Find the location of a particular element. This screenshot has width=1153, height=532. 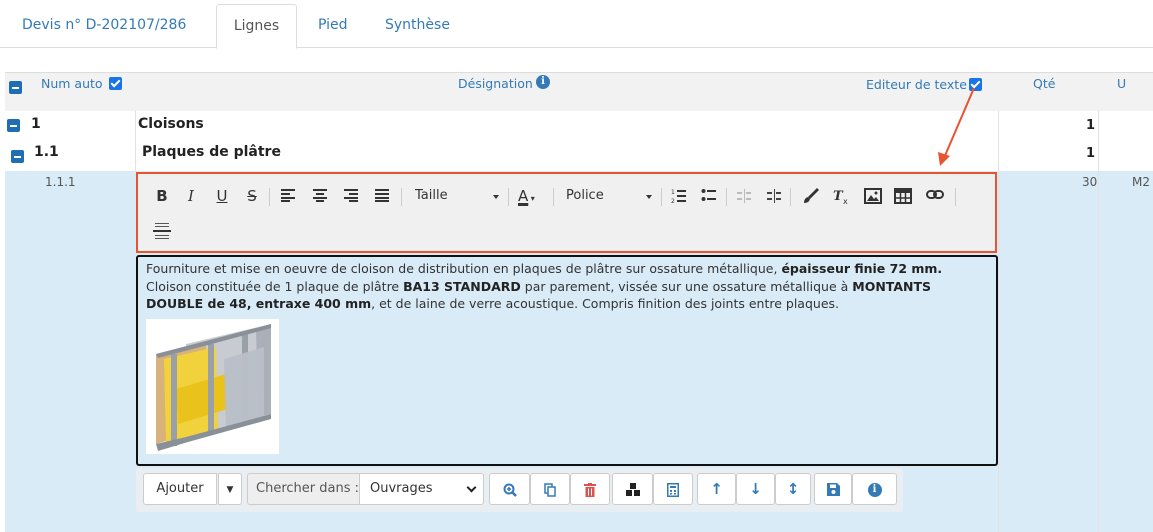

trash-icon is located at coordinates (590, 490).